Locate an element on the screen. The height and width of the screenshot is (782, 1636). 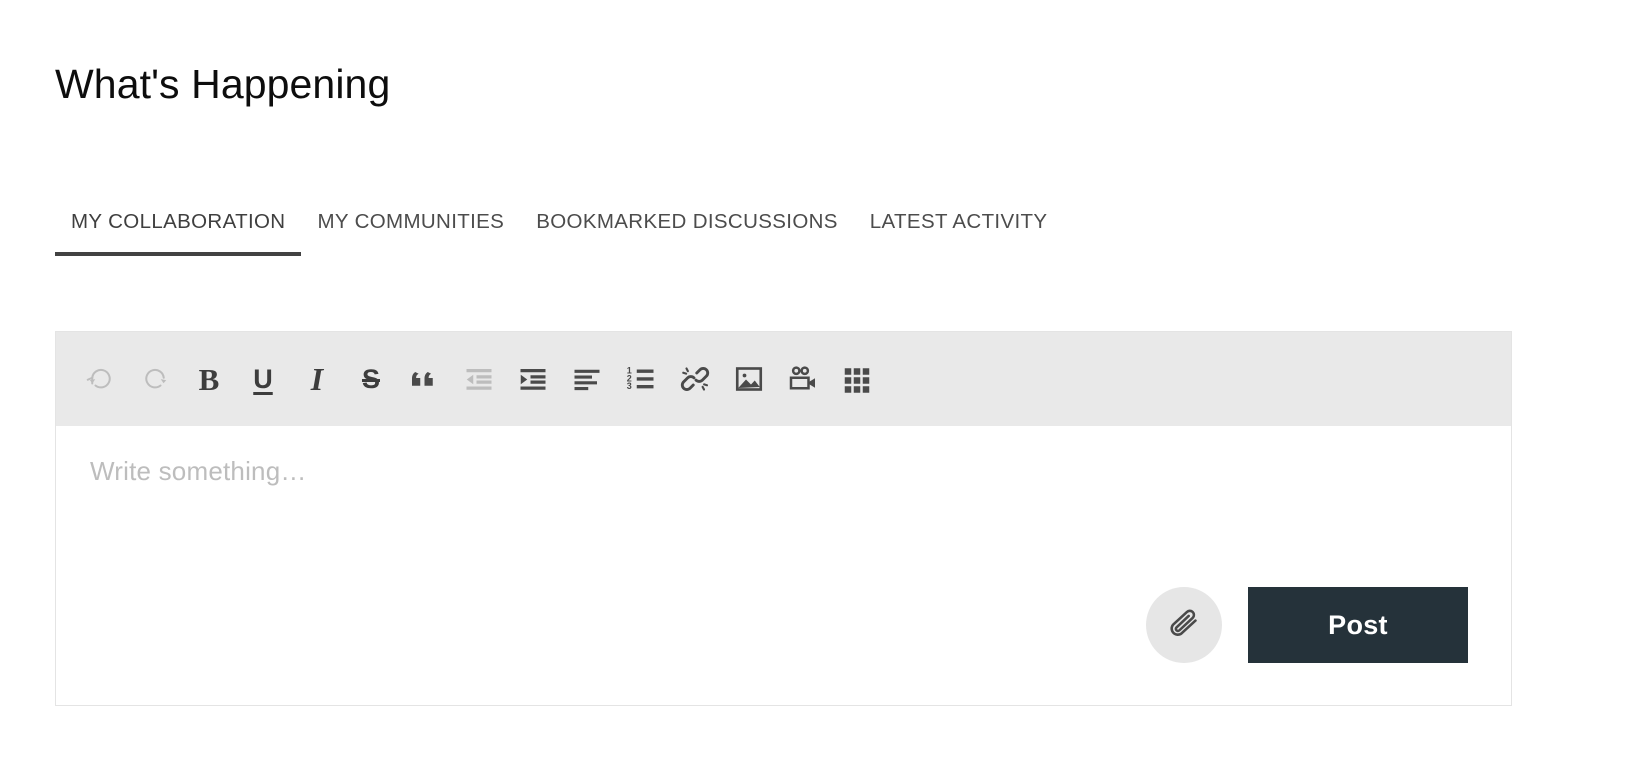
tab-bookmarked-discussions: BOOKMARKED DISCUSSIONS is located at coordinates (687, 229).